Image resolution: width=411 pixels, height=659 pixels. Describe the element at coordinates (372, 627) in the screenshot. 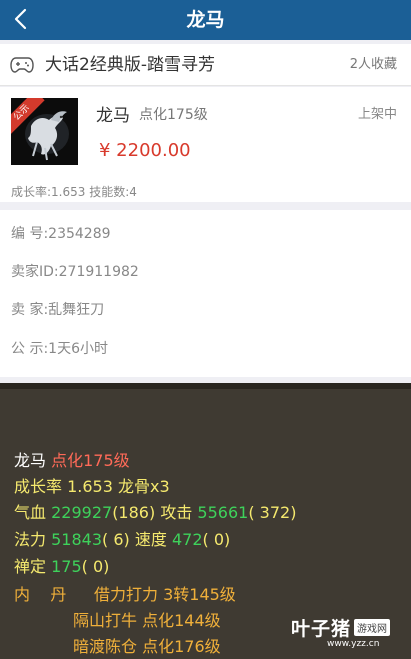

I see `watermark-badge: 游戏网` at that location.